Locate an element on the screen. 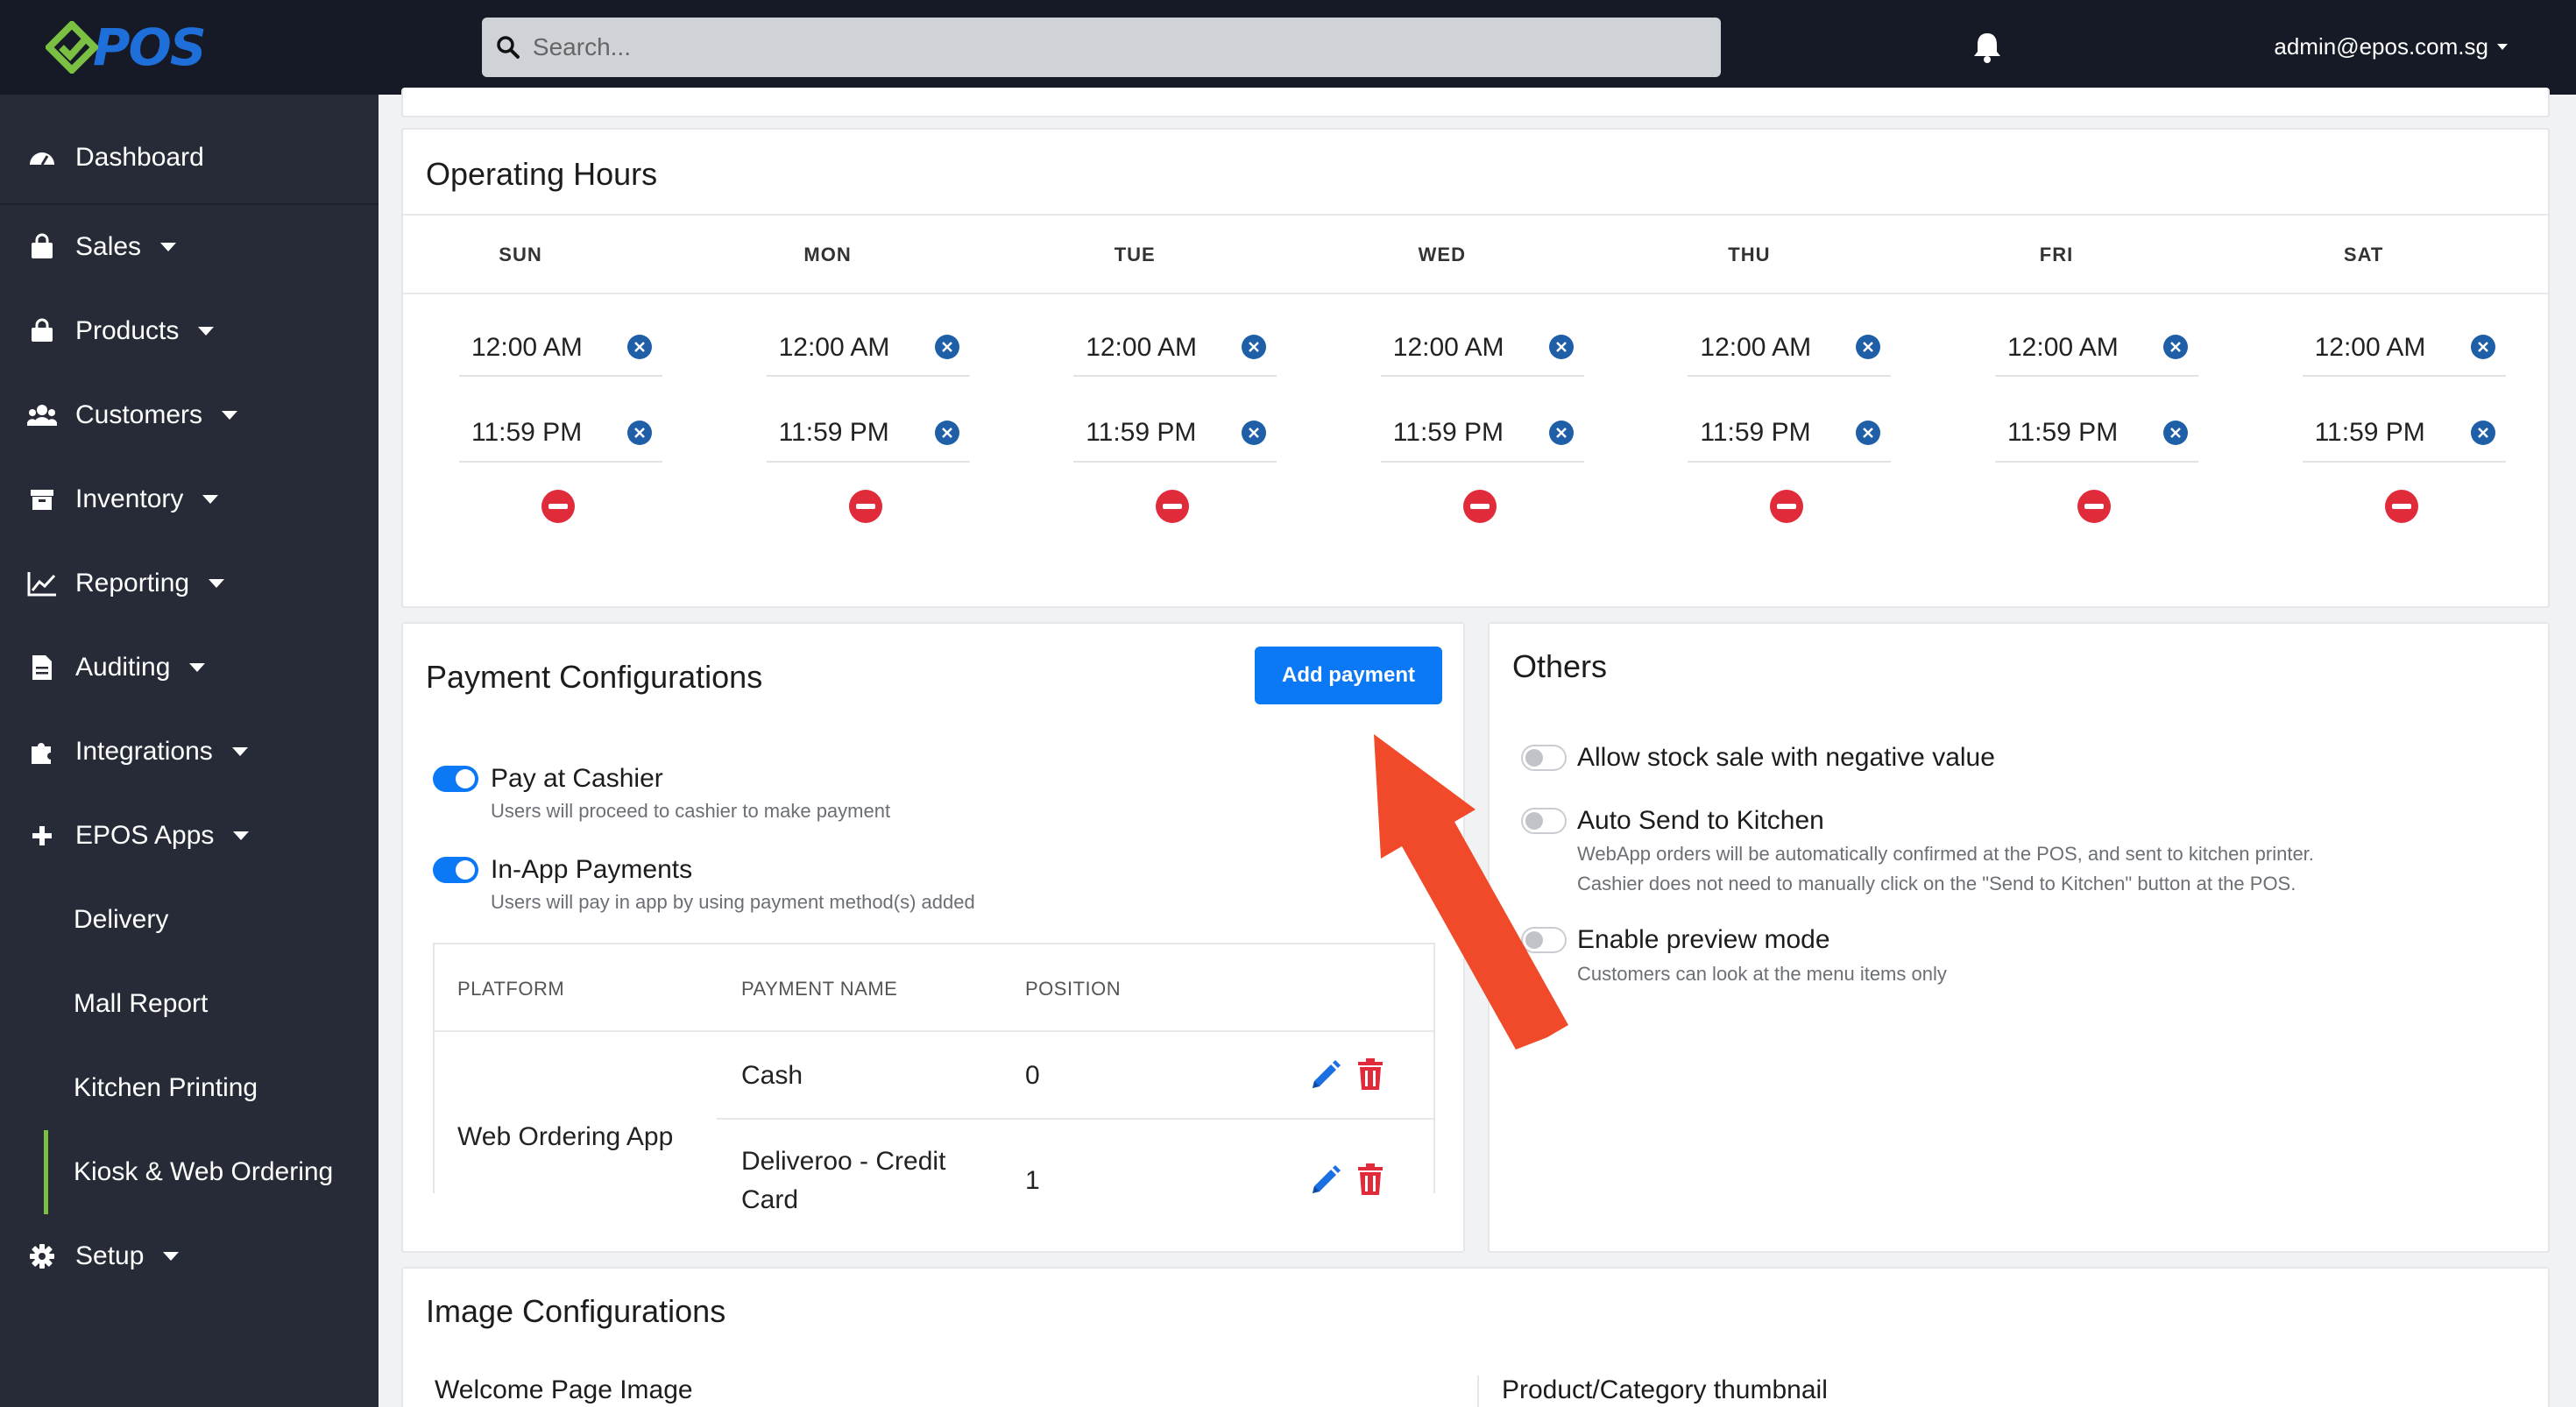 The image size is (2576, 1407). sidebar-item-customers: Customers is located at coordinates (189, 415).